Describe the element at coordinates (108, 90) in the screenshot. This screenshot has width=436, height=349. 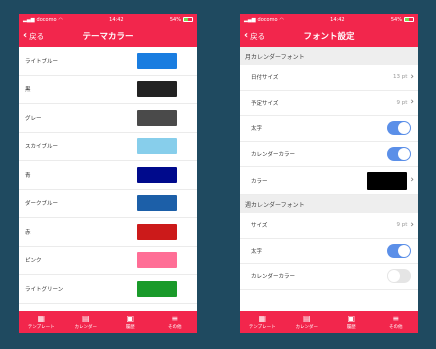
I see `color-option-row: 黒` at that location.